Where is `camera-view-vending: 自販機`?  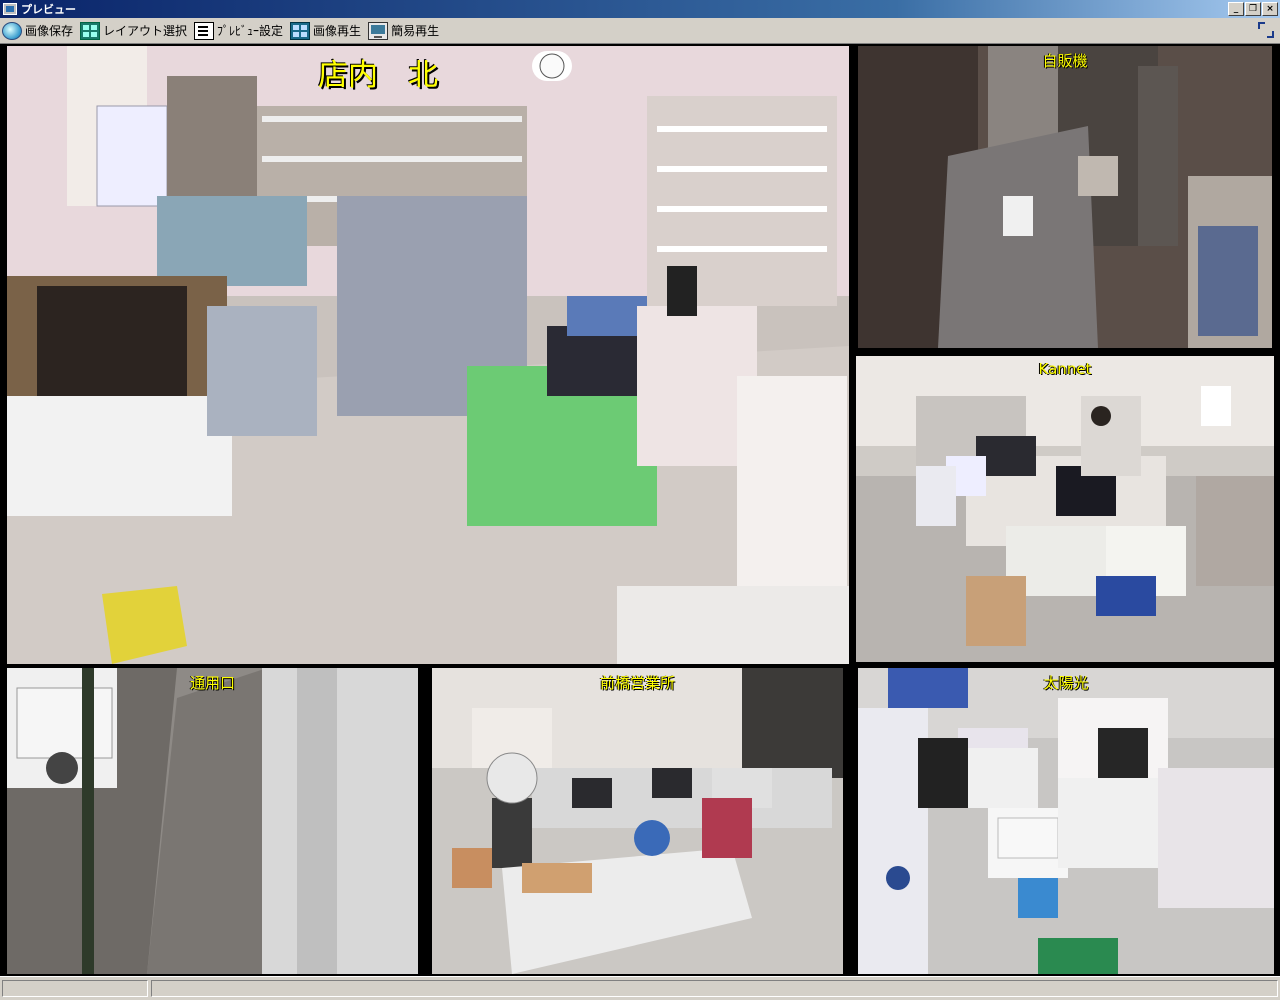 camera-view-vending: 自販機 is located at coordinates (1065, 197).